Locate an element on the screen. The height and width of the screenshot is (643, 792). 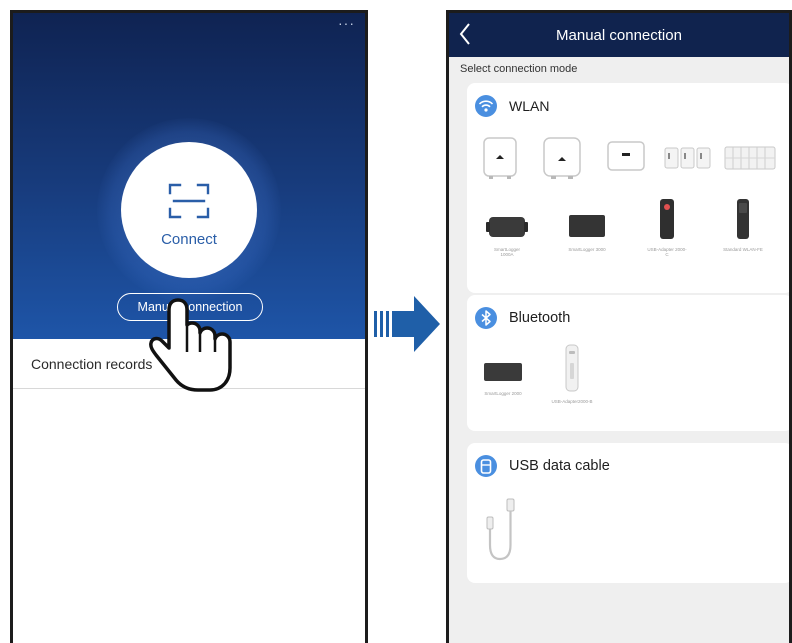
wlan-device: SmartLogger 3000 is located at coordinates (587, 231).